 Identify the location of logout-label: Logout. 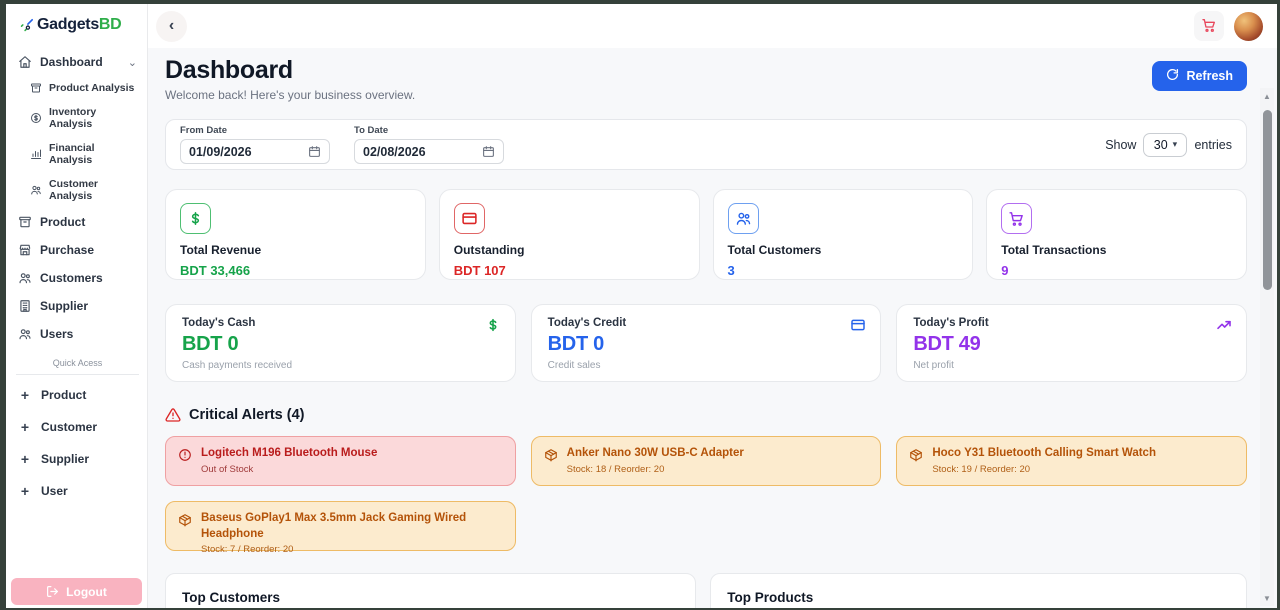
(86, 591).